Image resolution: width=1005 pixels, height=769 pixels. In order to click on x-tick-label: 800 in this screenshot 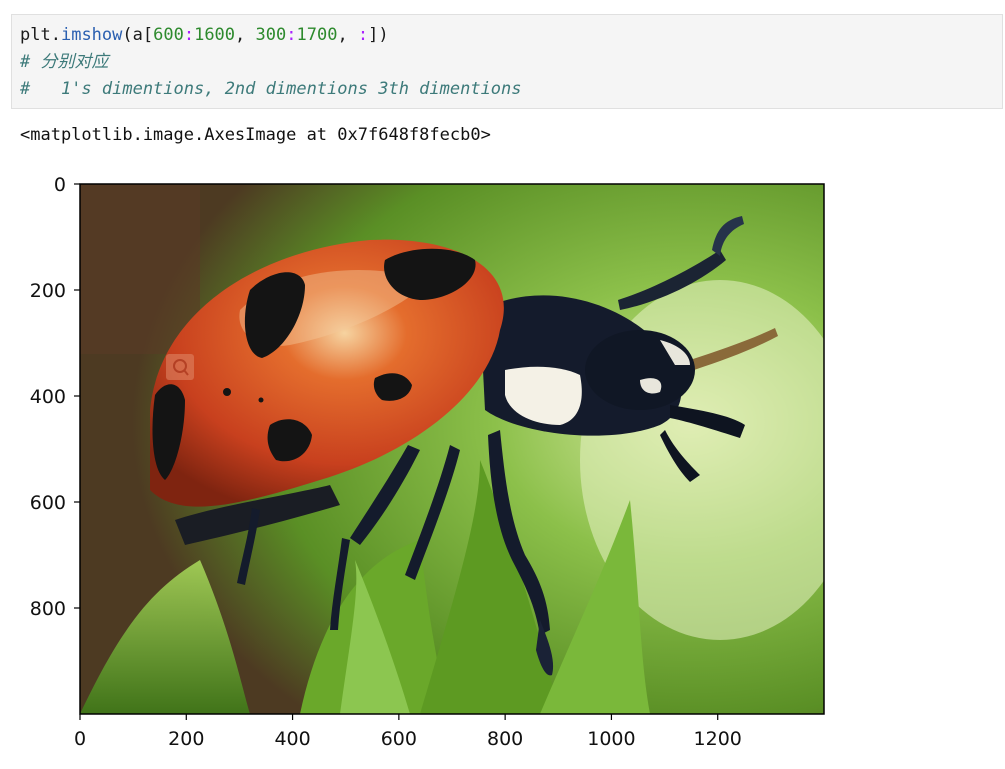, I will do `click(505, 739)`.